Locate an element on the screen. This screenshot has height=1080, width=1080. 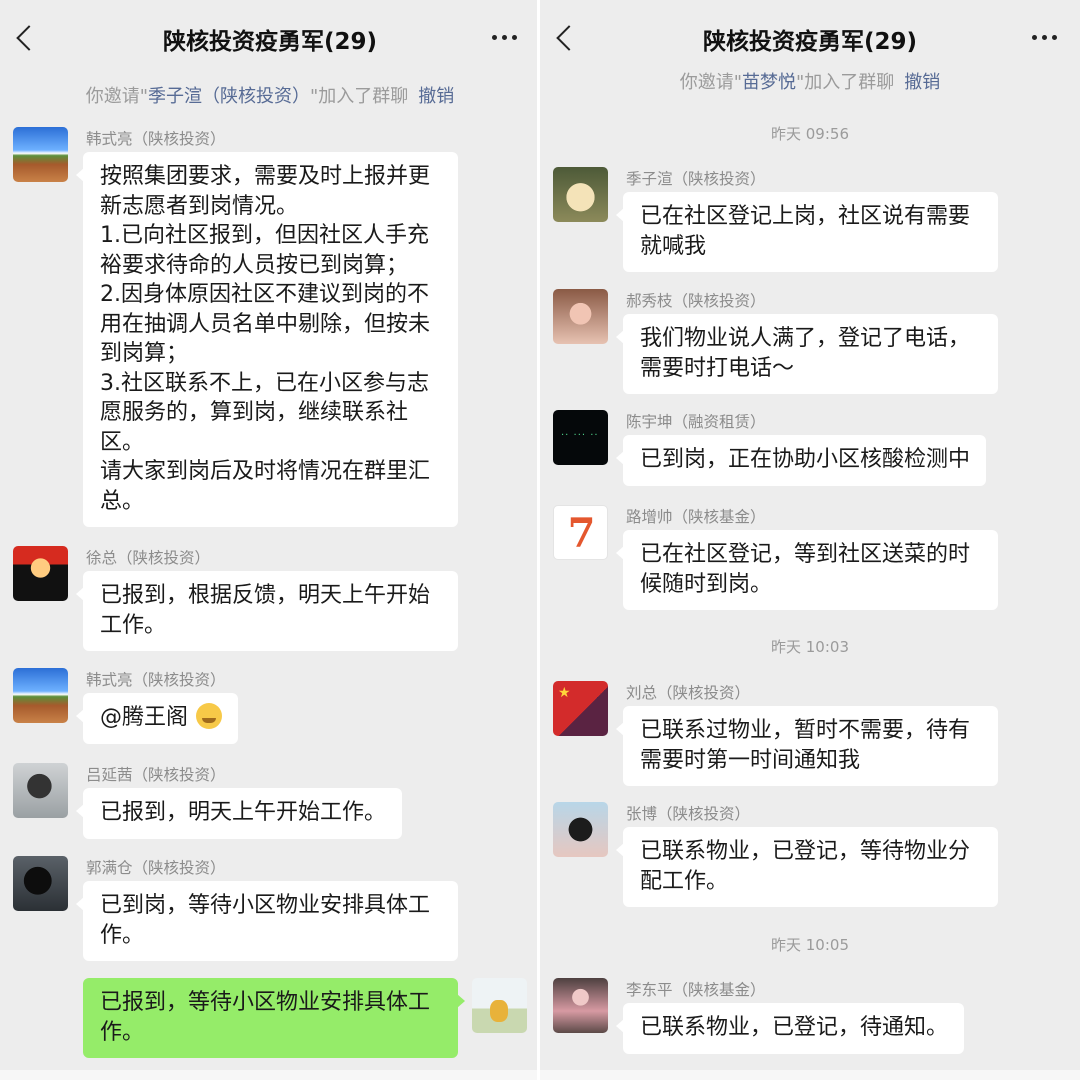
message-bubble: @腾王阁 is located at coordinates (157, 718).